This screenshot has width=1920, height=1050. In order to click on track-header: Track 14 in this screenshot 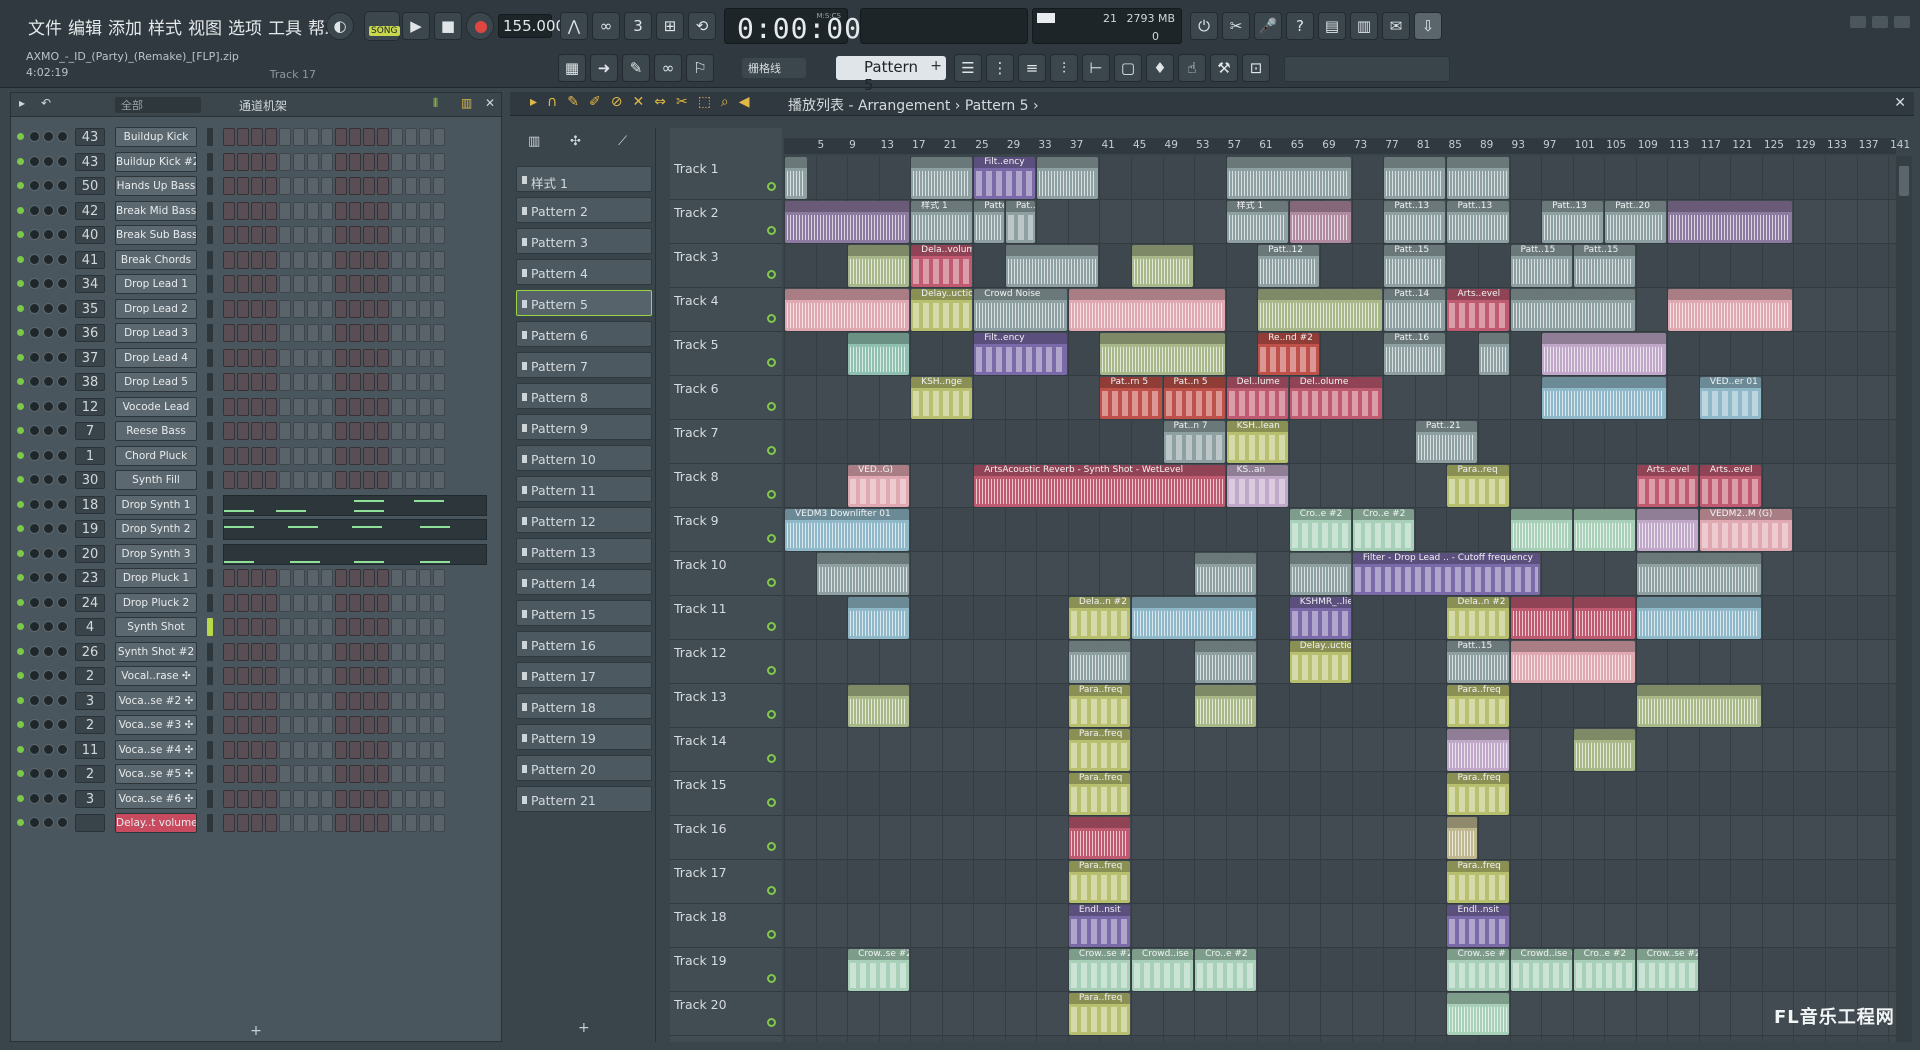, I will do `click(726, 750)`.